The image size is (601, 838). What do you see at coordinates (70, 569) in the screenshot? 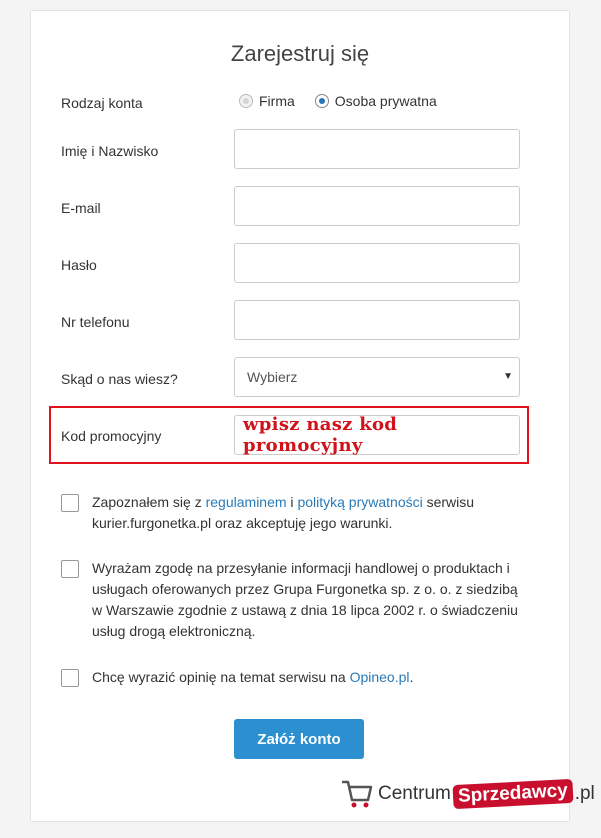
I see `marketing-checkbox` at bounding box center [70, 569].